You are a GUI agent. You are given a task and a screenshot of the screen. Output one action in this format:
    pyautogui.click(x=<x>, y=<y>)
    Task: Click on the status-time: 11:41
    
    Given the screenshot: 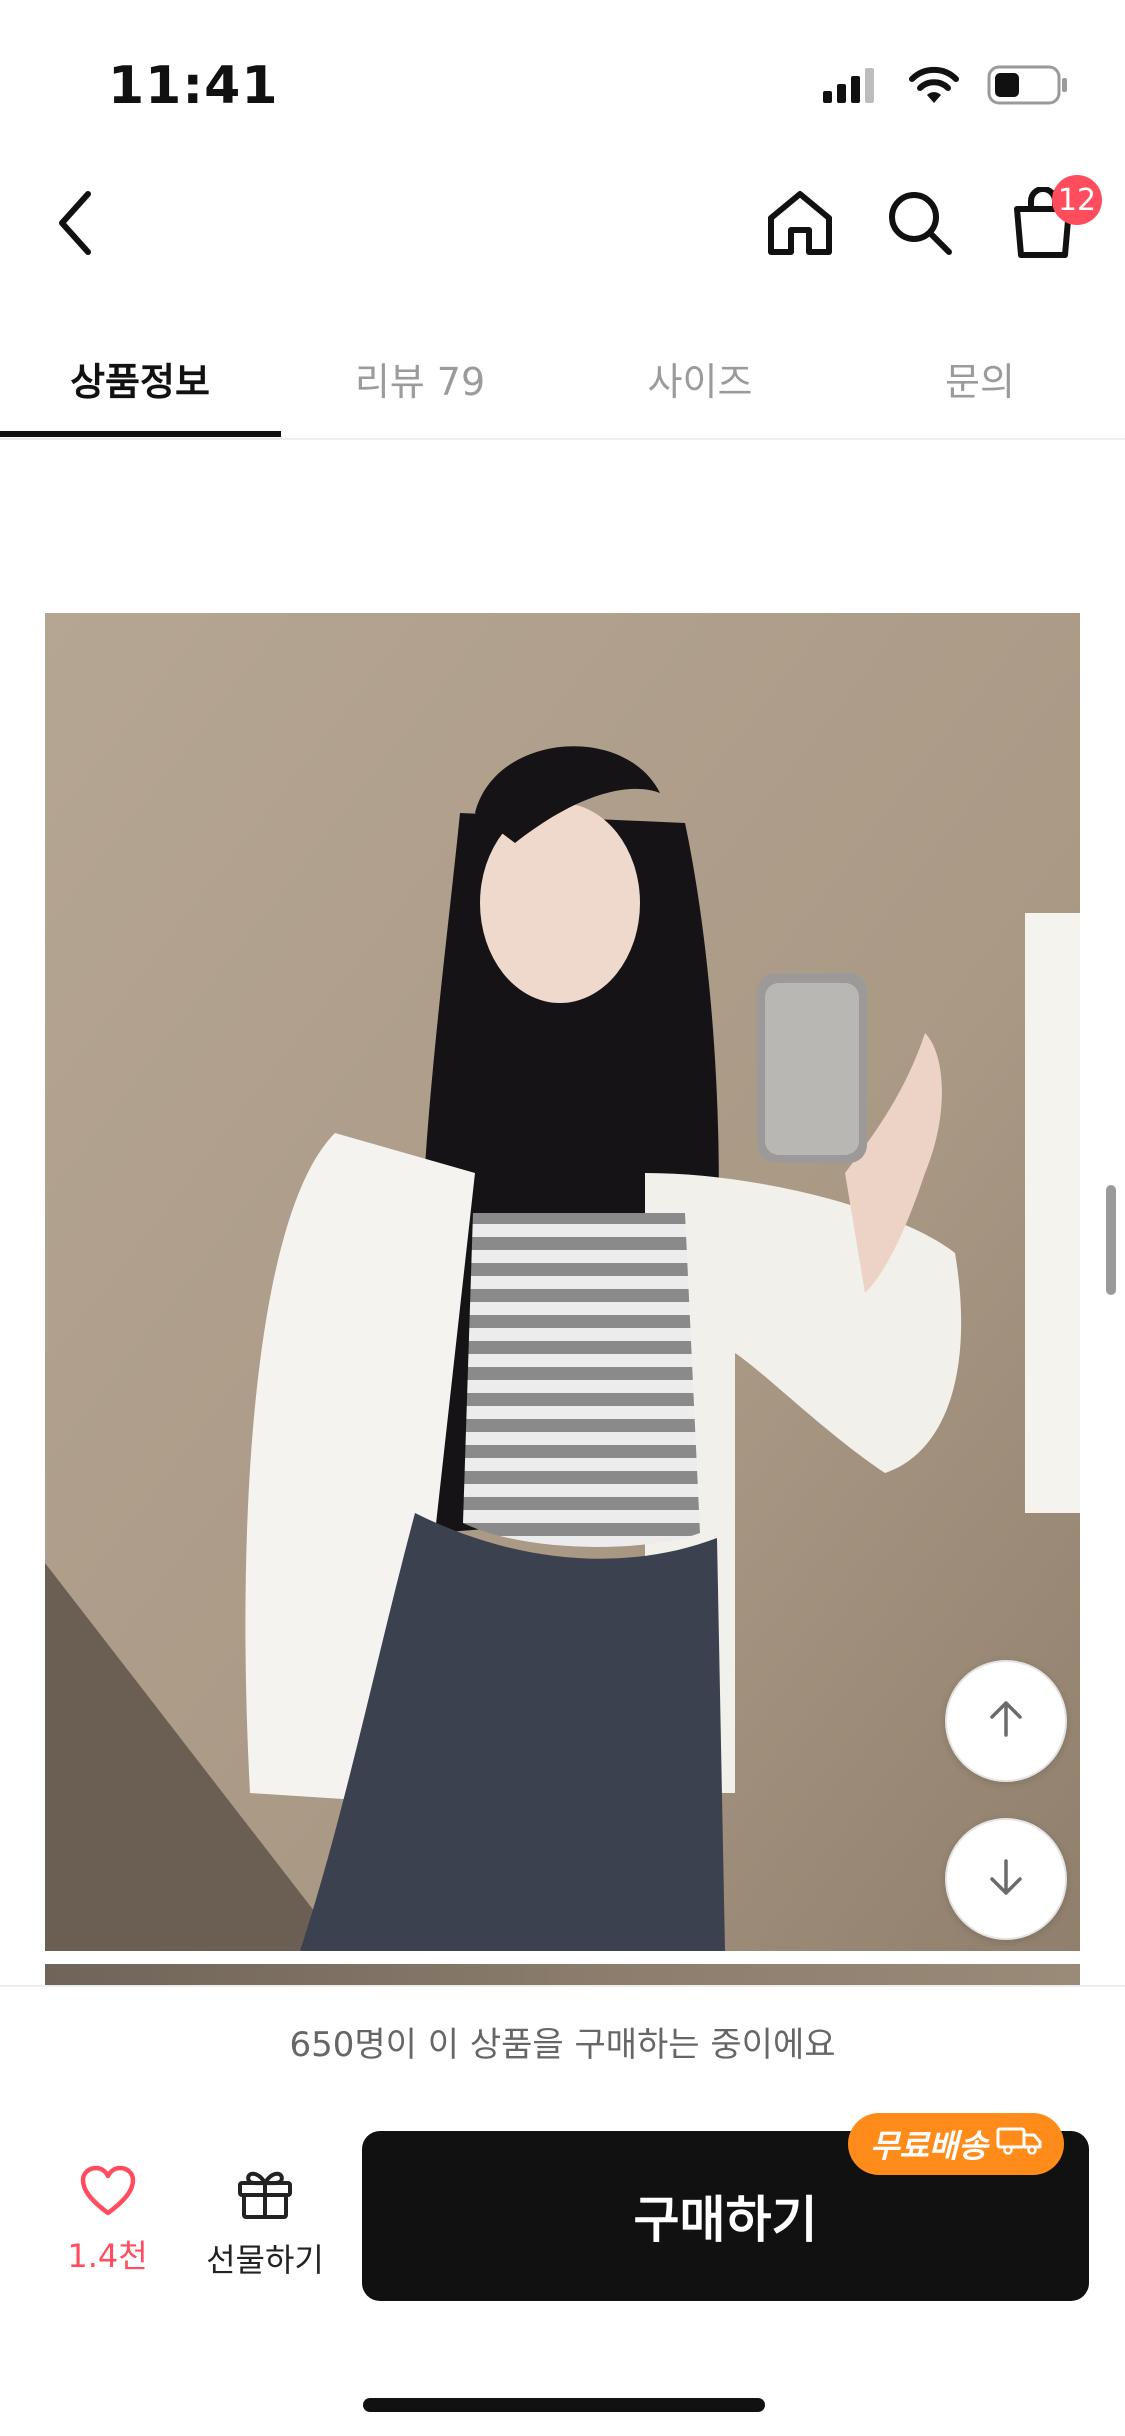 What is the action you would take?
    pyautogui.click(x=193, y=86)
    